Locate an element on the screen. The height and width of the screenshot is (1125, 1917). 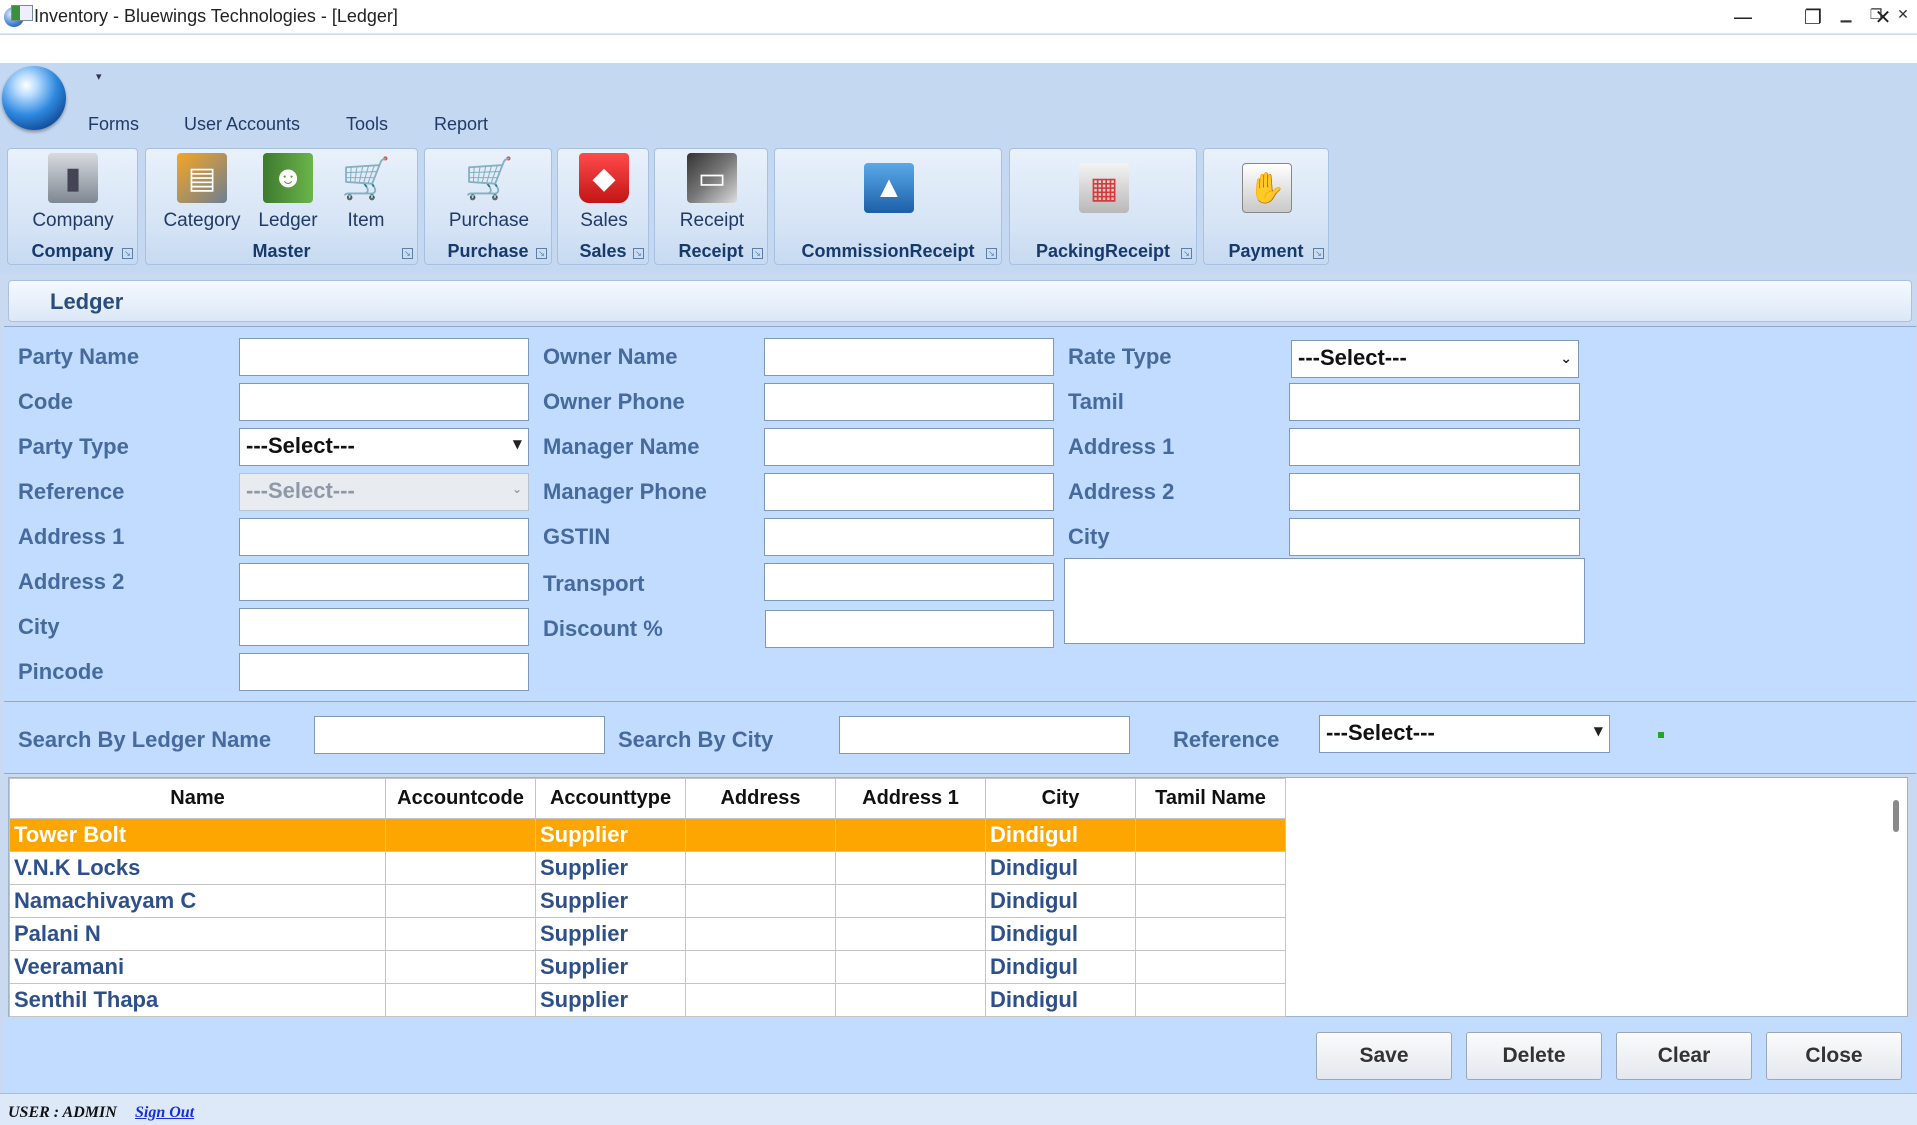
ledger-button: ☻ Ledger is located at coordinates (288, 192).